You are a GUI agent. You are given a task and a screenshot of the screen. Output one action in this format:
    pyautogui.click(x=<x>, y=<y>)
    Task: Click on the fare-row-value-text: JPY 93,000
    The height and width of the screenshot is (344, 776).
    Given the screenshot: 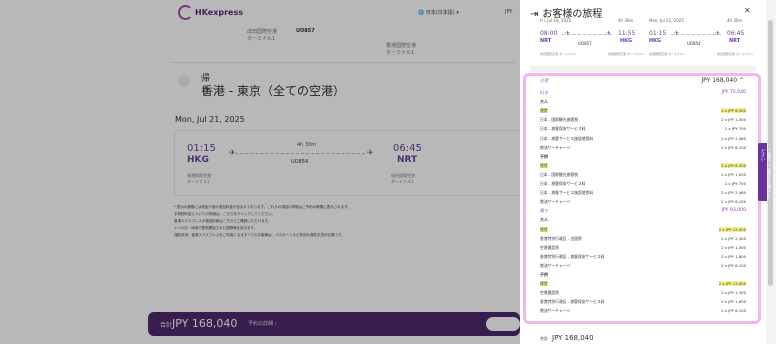 What is the action you would take?
    pyautogui.click(x=733, y=211)
    